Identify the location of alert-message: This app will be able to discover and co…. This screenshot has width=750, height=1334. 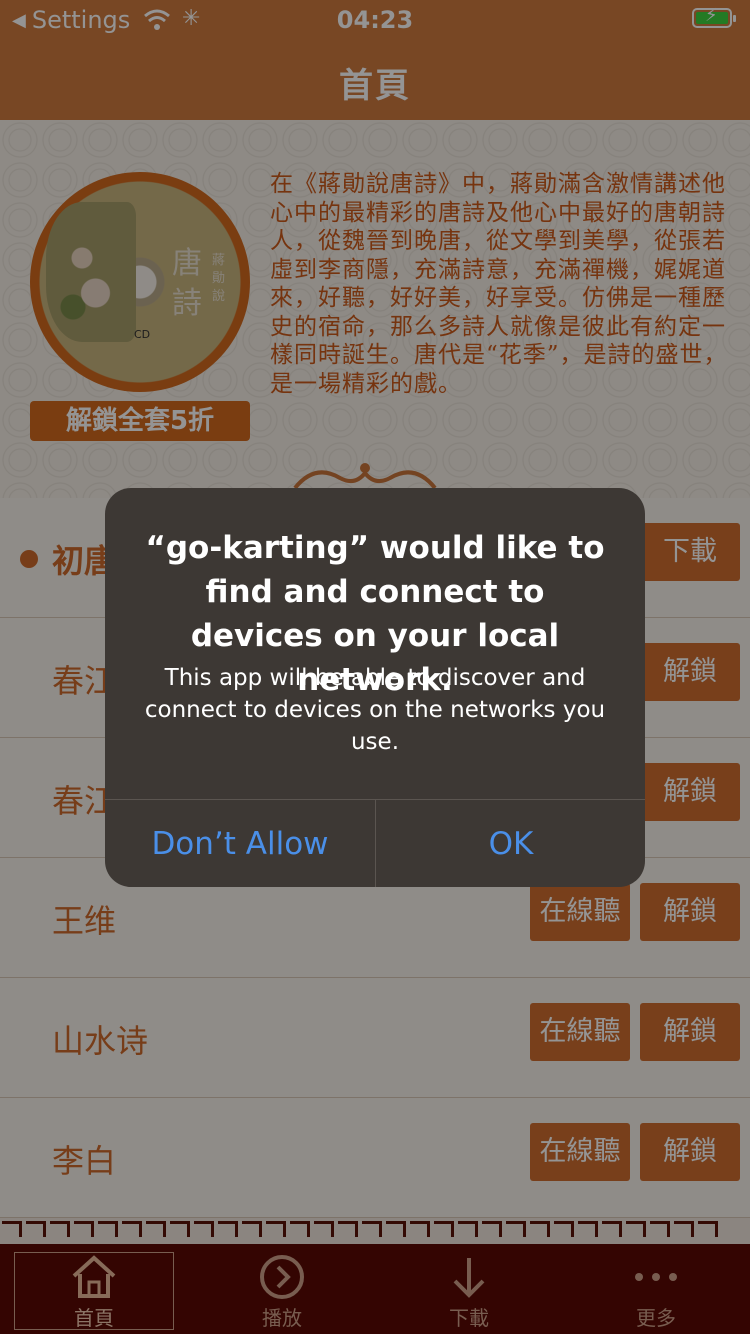
(375, 710).